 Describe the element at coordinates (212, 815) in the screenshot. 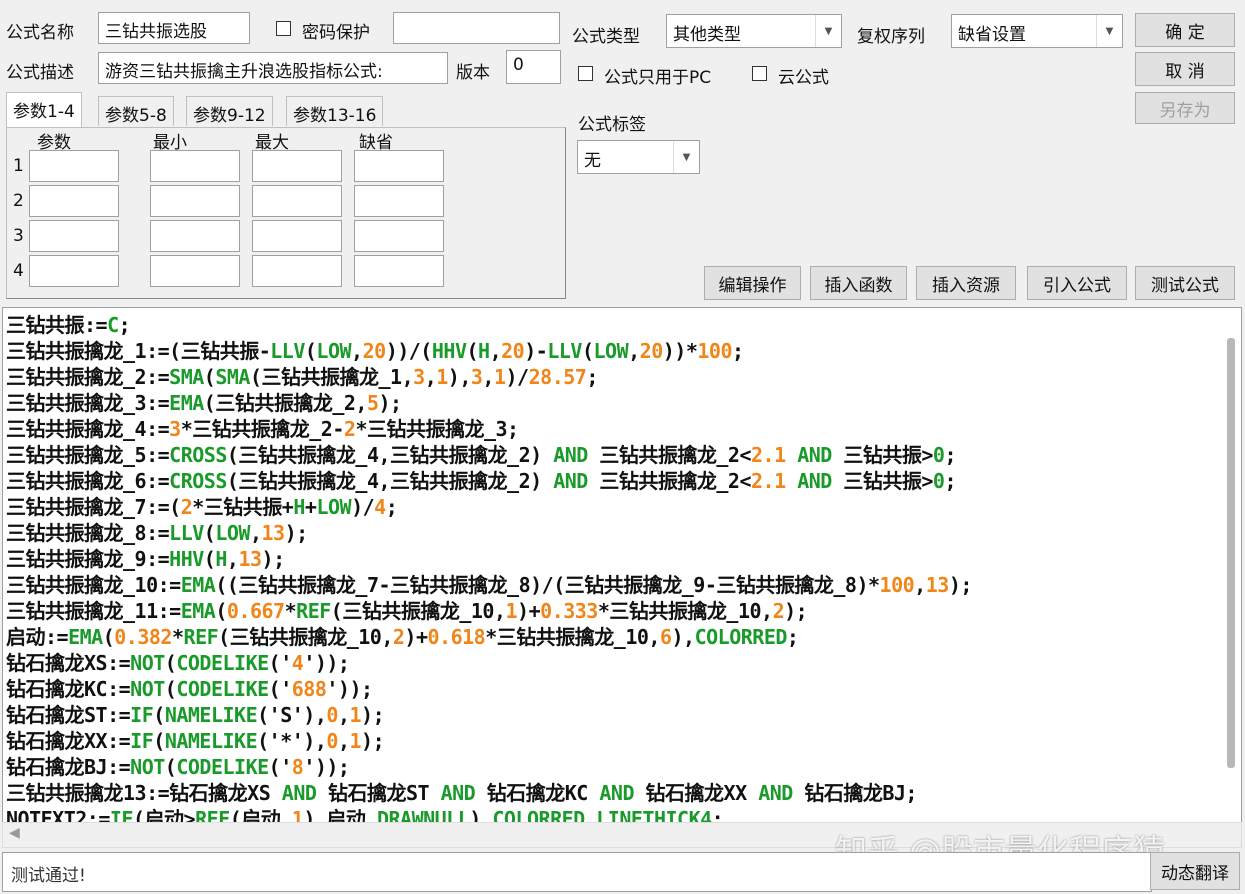

I see `code-keyword: REF` at that location.